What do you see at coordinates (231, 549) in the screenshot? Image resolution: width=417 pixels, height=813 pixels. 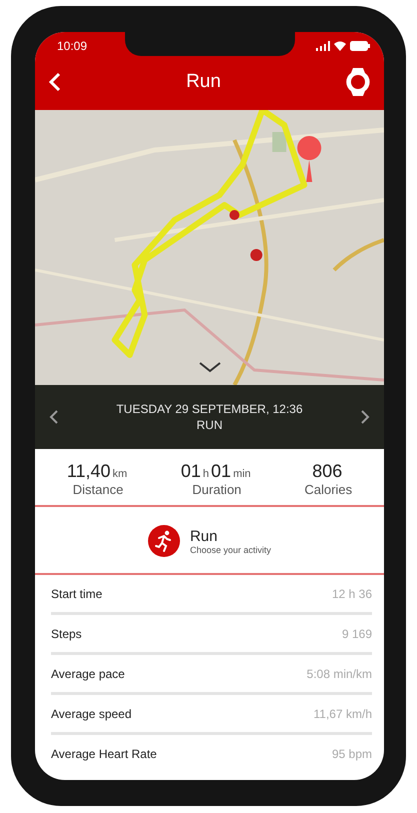 I see `activity-hint: Choose your activity` at bounding box center [231, 549].